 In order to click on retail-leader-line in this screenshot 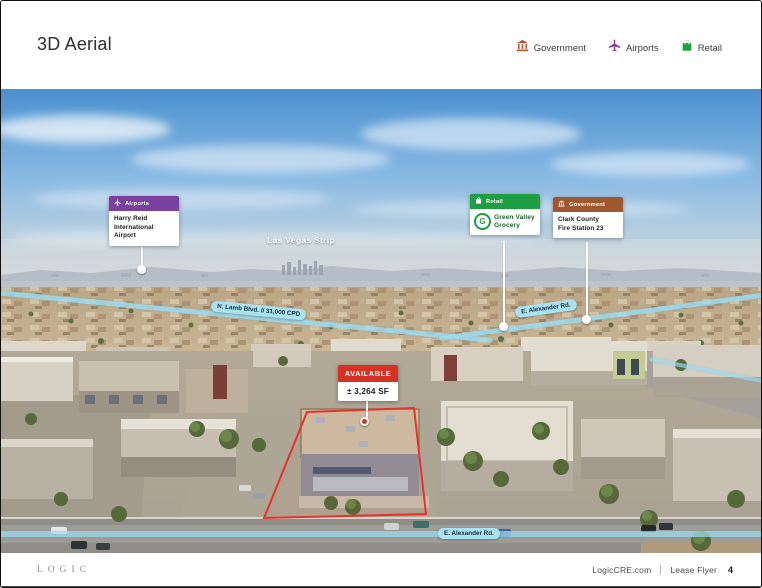, I will do `click(504, 283)`.